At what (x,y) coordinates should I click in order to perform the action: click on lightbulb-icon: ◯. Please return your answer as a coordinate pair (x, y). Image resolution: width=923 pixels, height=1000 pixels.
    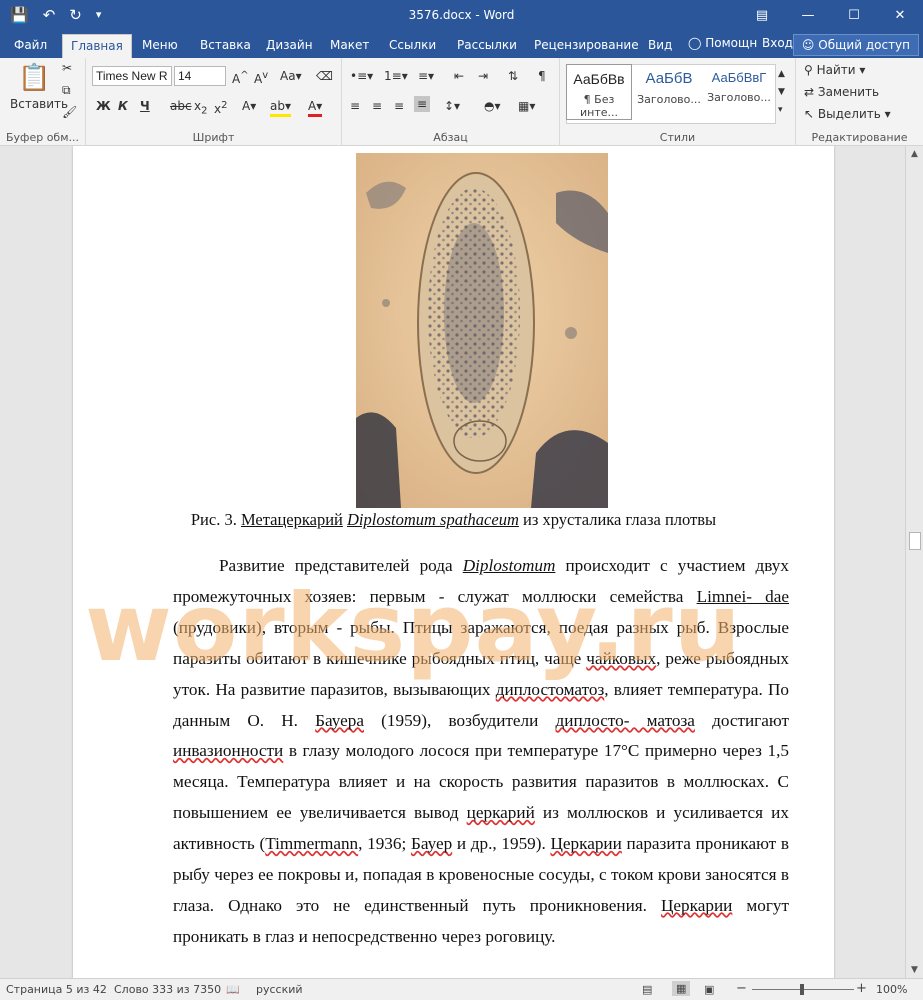
    Looking at the image, I should click on (695, 43).